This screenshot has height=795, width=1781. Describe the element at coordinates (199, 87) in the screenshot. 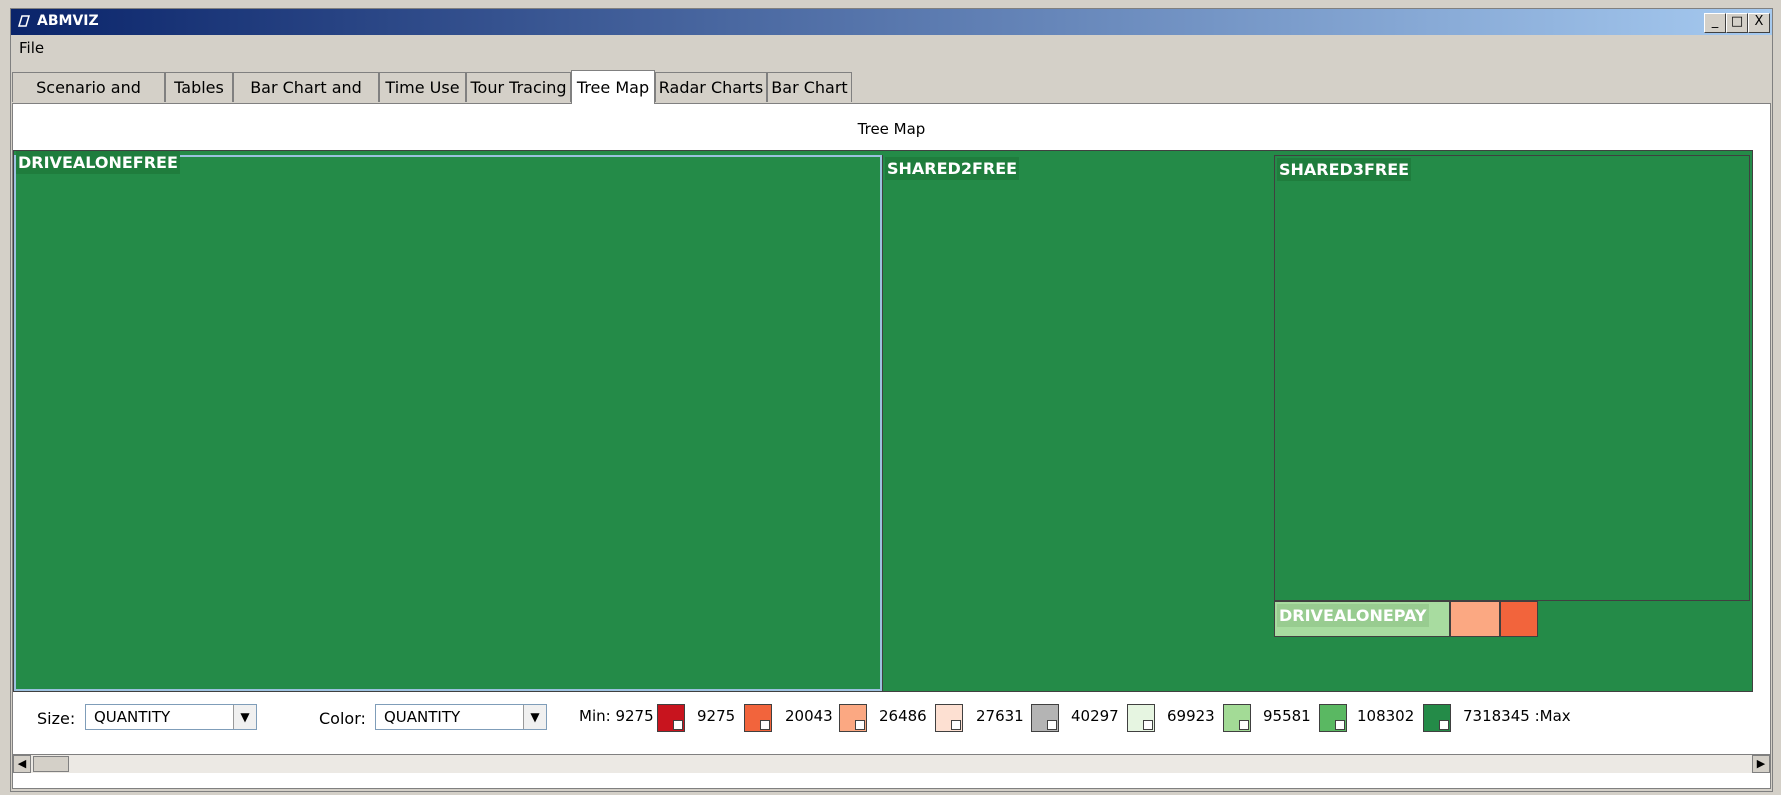

I see `tab-tables: Tables` at that location.